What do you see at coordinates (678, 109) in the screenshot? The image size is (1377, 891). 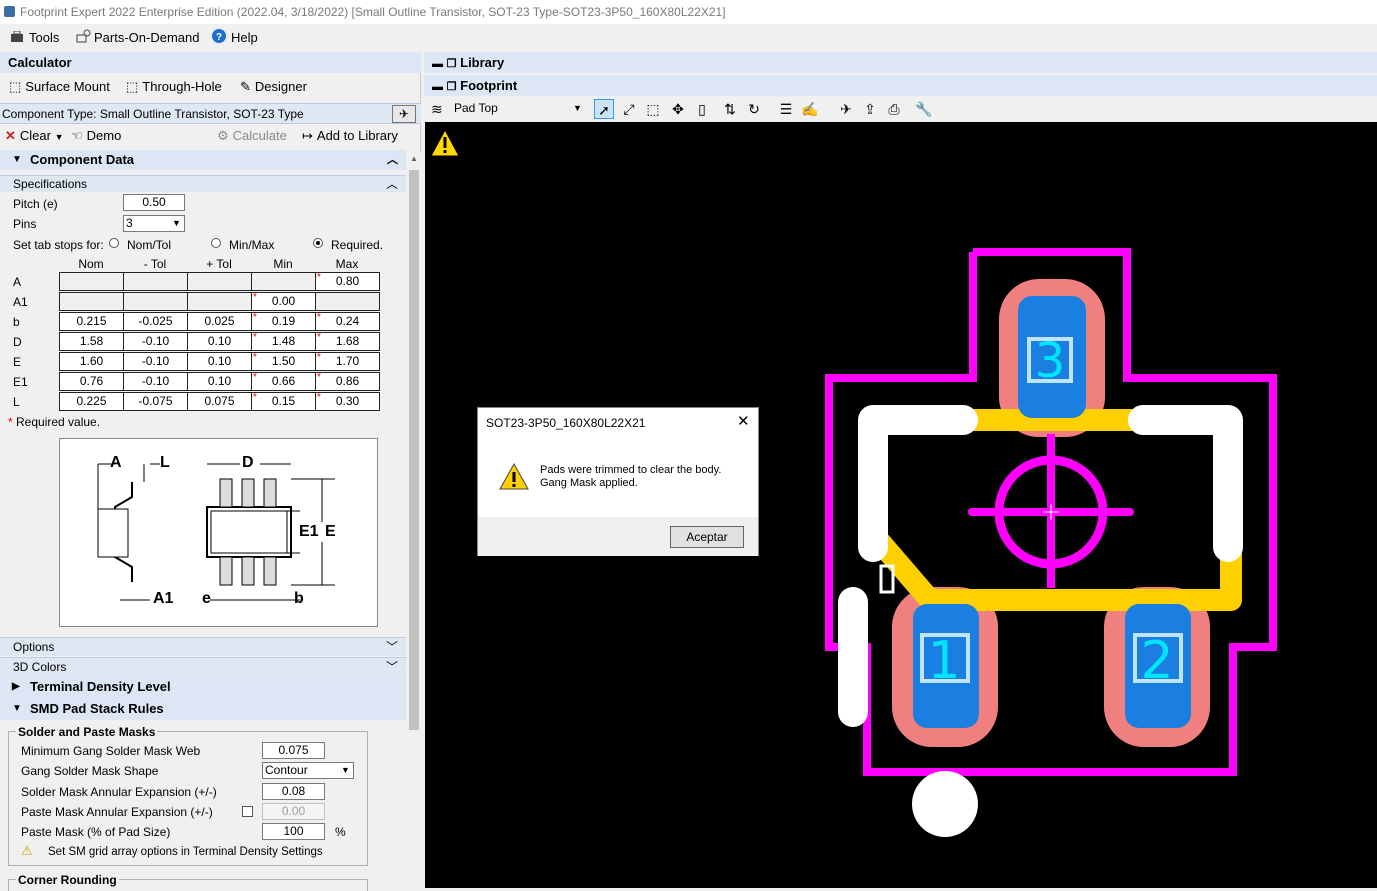 I see `pan-icon: ✥` at bounding box center [678, 109].